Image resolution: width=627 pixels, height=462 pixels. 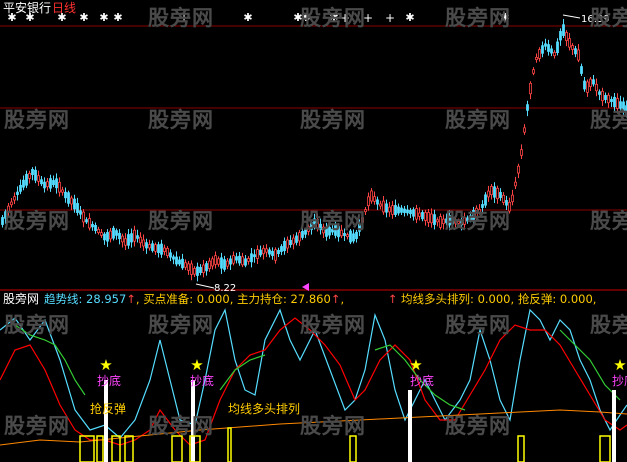 What do you see at coordinates (264, 409) in the screenshot?
I see `signal-ma-bull-label: 均线多头排列` at bounding box center [264, 409].